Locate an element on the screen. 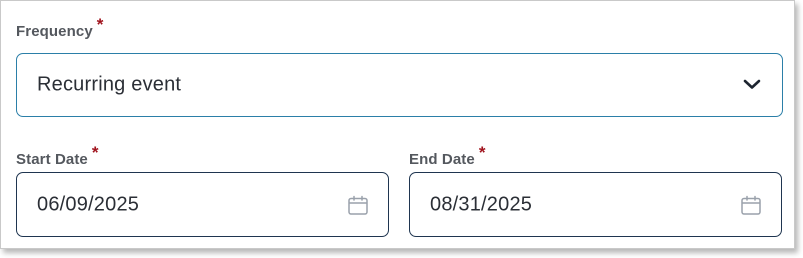 The width and height of the screenshot is (803, 258). start-date-label-text: Start Date is located at coordinates (52, 159).